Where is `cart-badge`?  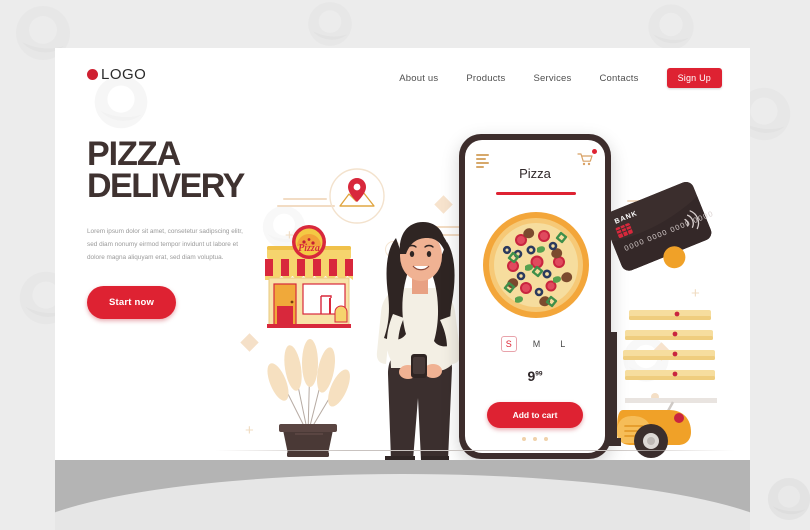
cart-badge is located at coordinates (594, 151).